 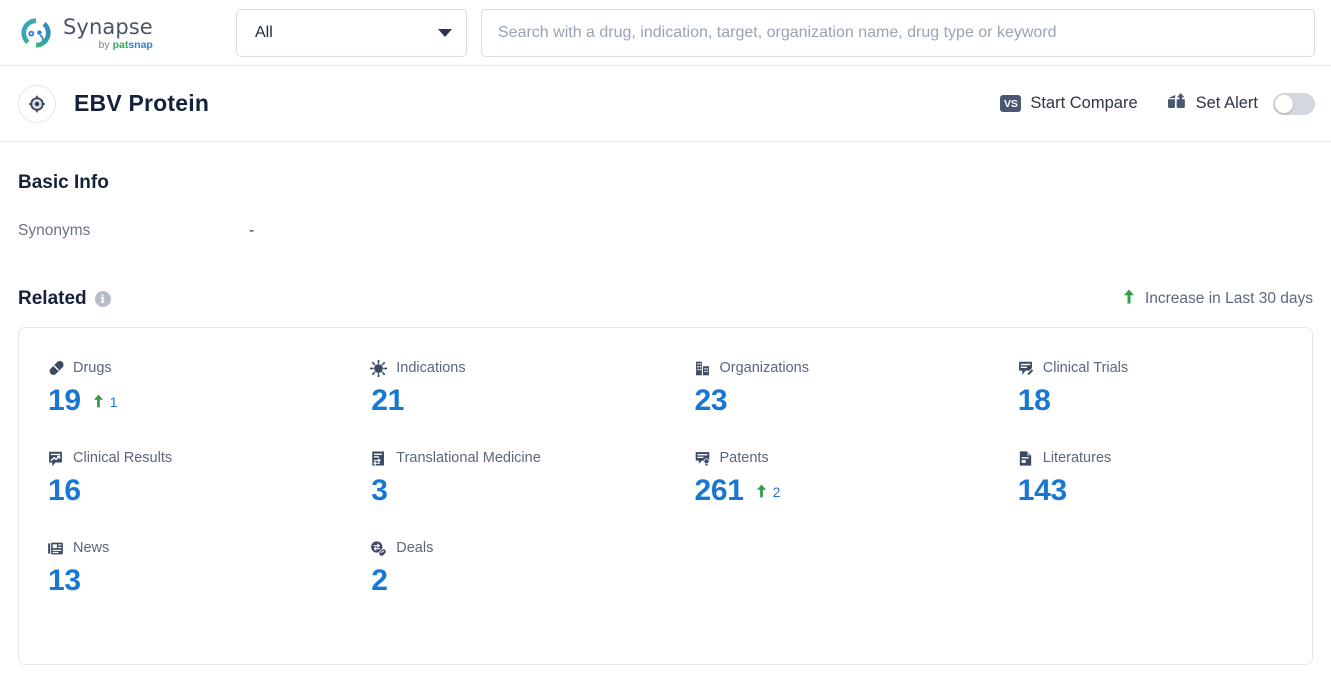 What do you see at coordinates (1025, 368) in the screenshot?
I see `document-pen-icon` at bounding box center [1025, 368].